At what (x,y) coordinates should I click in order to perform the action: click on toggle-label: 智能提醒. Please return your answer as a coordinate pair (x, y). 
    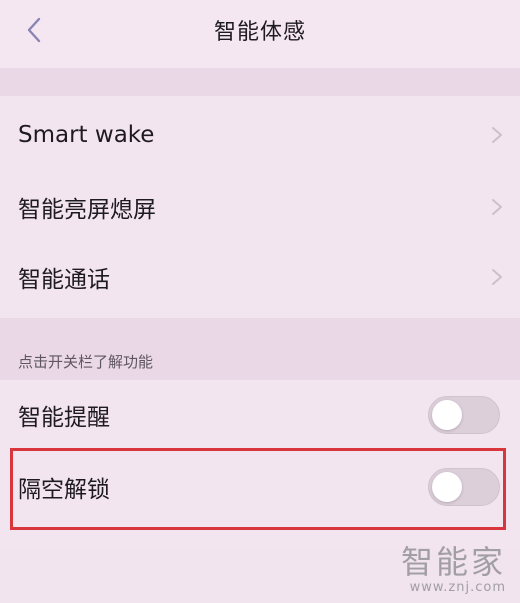
    Looking at the image, I should click on (64, 418).